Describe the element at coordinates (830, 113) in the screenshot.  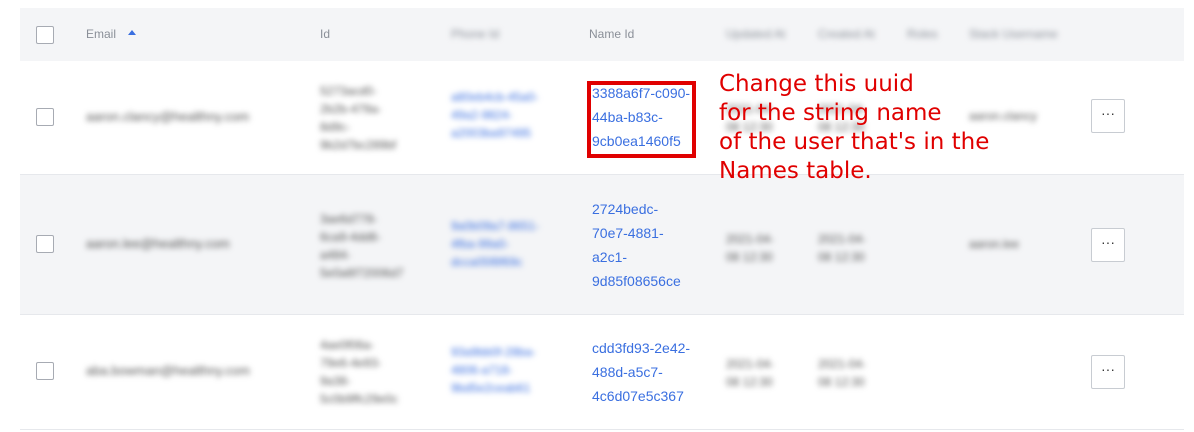
I see `annotation-line: for the string name` at that location.